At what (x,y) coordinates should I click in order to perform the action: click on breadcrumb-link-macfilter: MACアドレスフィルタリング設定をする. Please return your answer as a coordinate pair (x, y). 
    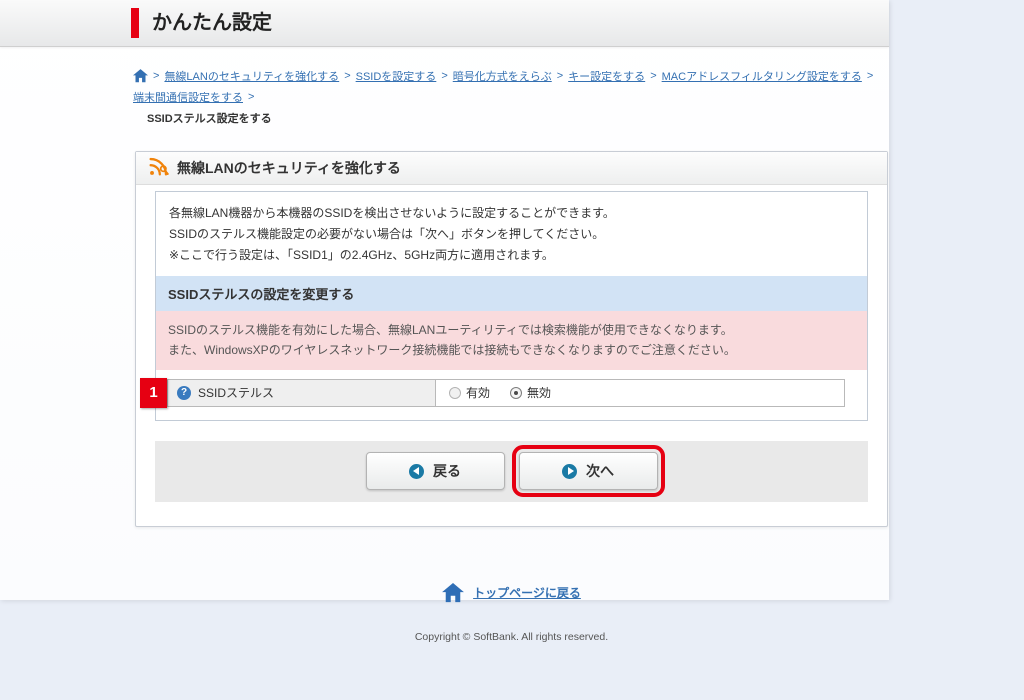
    Looking at the image, I should click on (762, 76).